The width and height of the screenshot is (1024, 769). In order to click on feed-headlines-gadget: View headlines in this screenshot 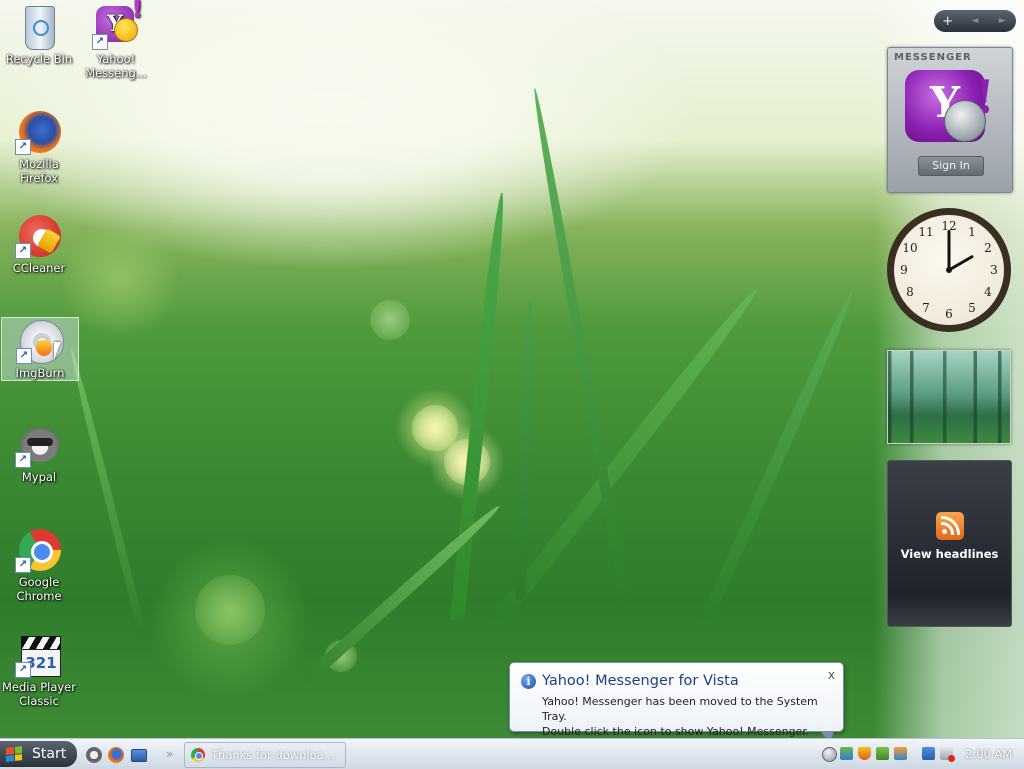, I will do `click(949, 543)`.